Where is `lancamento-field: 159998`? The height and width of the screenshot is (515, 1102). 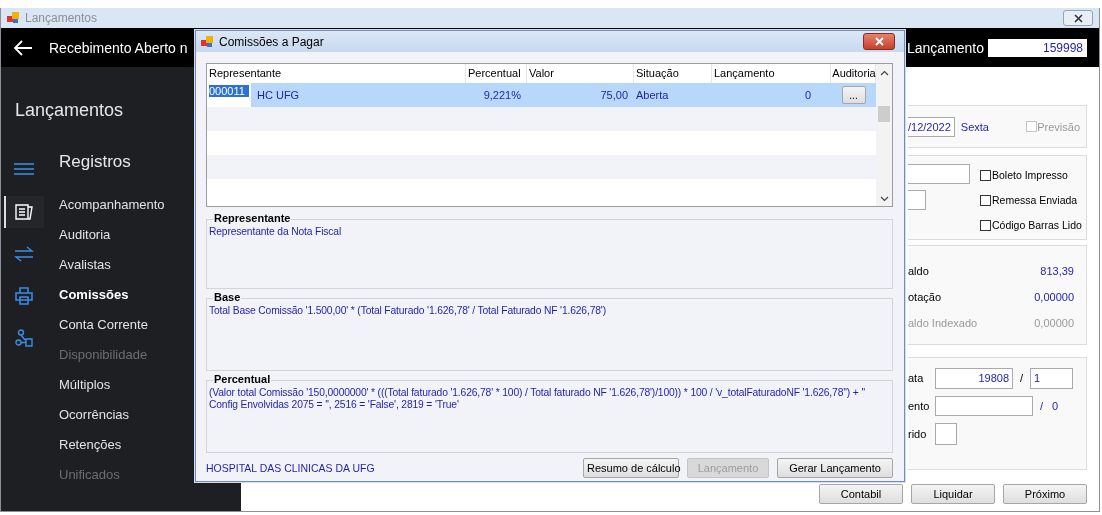
lancamento-field: 159998 is located at coordinates (1037, 47).